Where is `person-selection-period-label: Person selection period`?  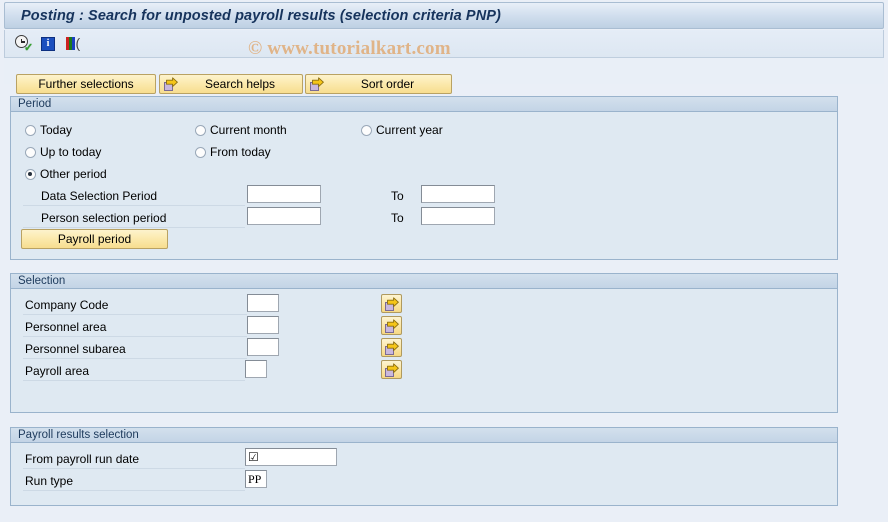 person-selection-period-label: Person selection period is located at coordinates (104, 218).